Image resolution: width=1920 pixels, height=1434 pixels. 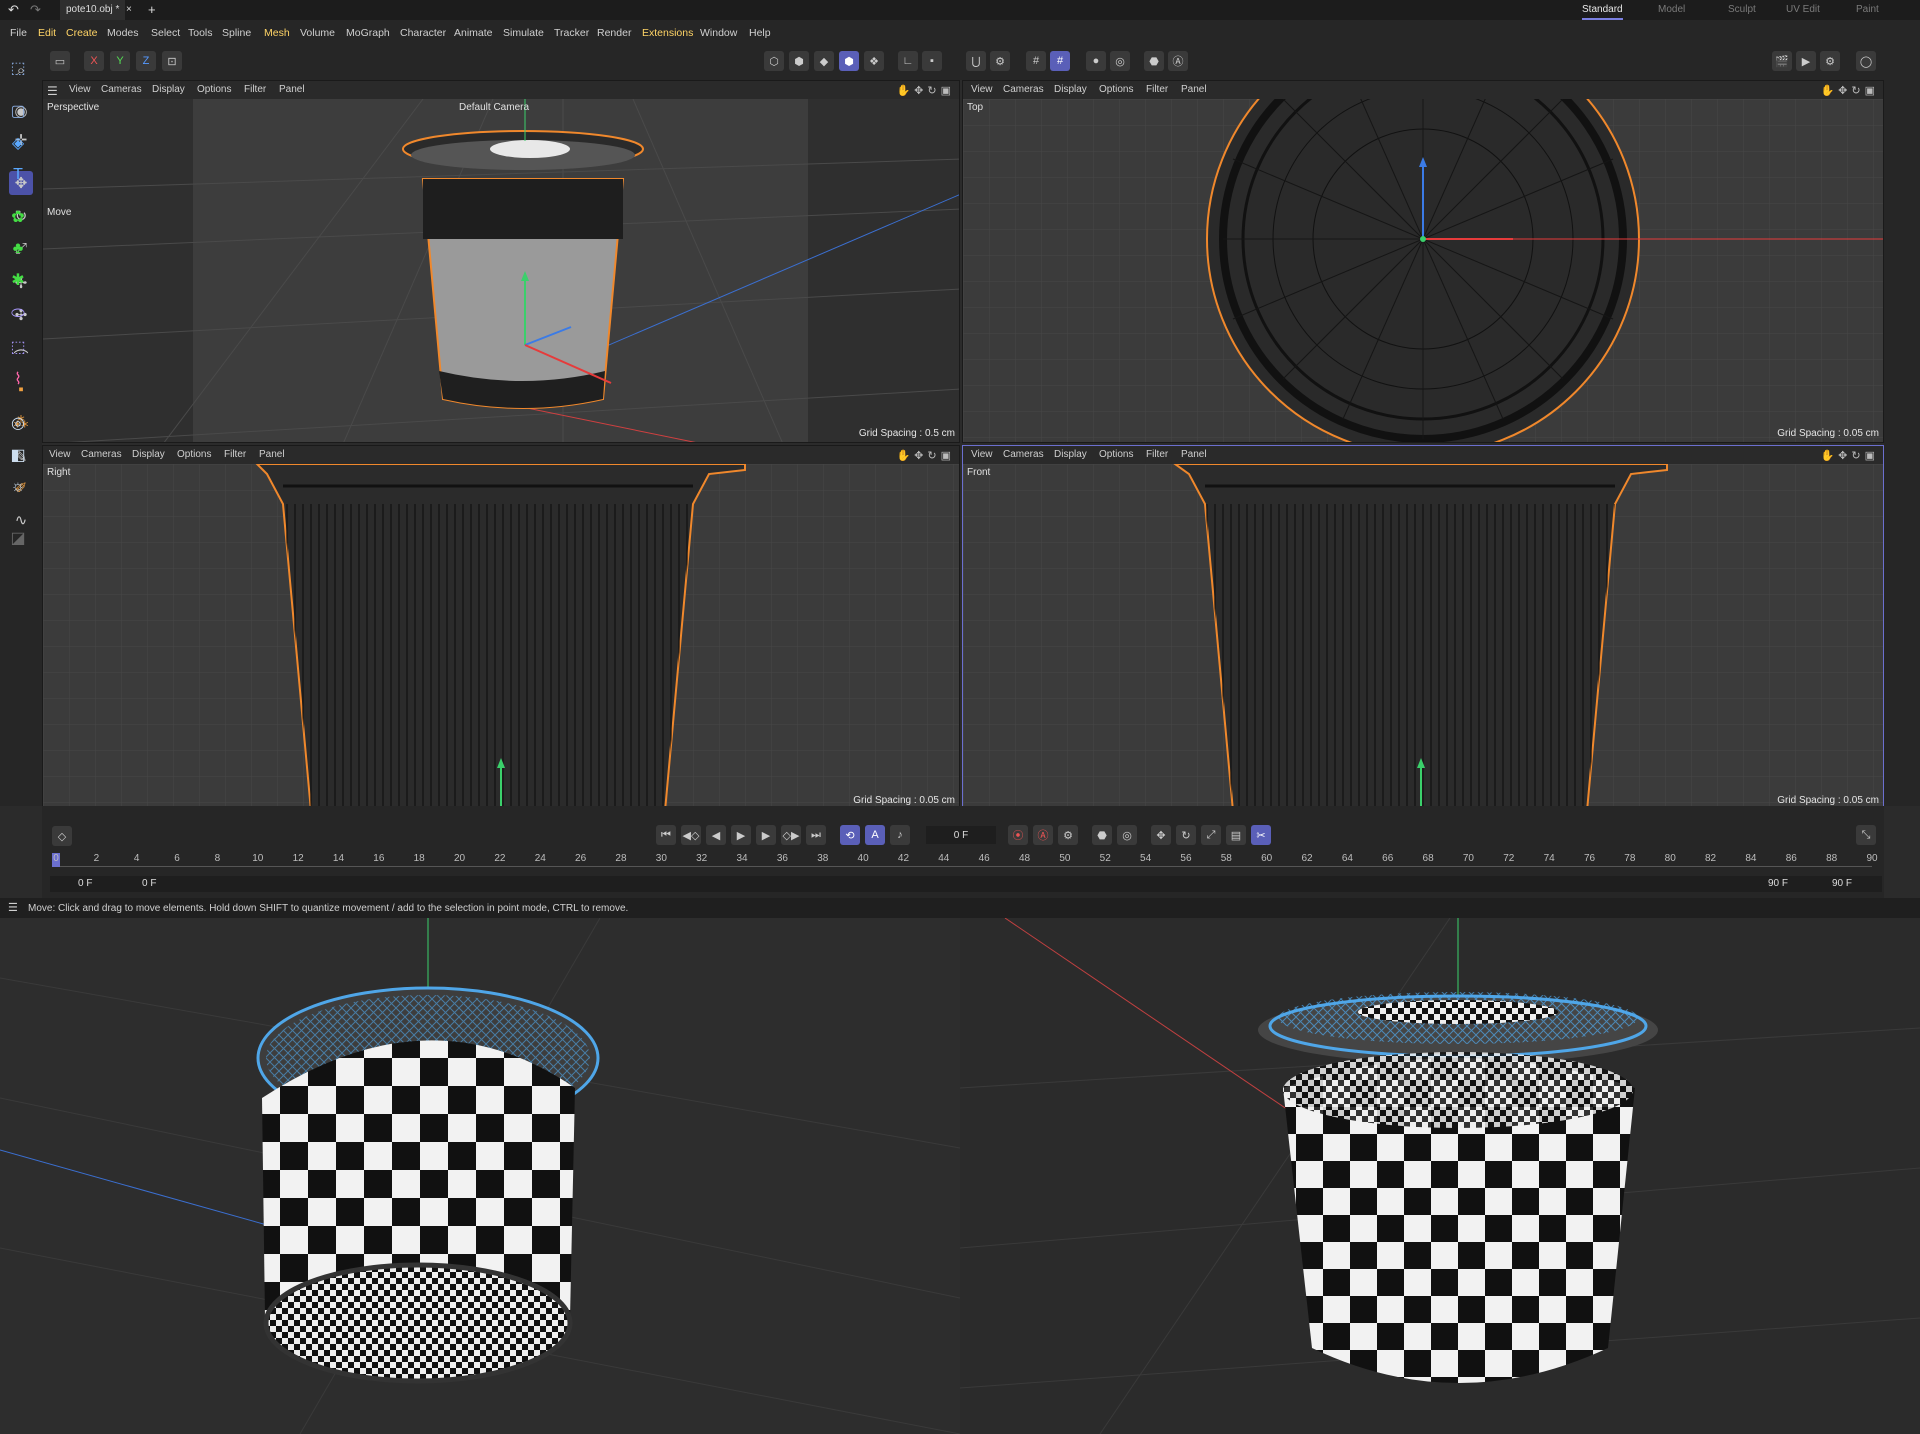 I want to click on menu-create: Create, so click(x=82, y=33).